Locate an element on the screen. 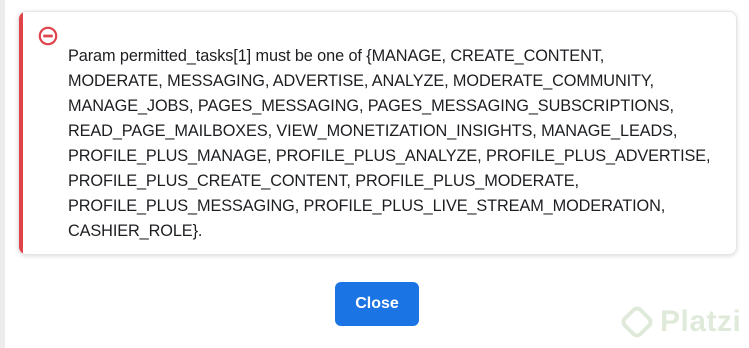 The height and width of the screenshot is (348, 749). alert-accent-bar is located at coordinates (21, 133).